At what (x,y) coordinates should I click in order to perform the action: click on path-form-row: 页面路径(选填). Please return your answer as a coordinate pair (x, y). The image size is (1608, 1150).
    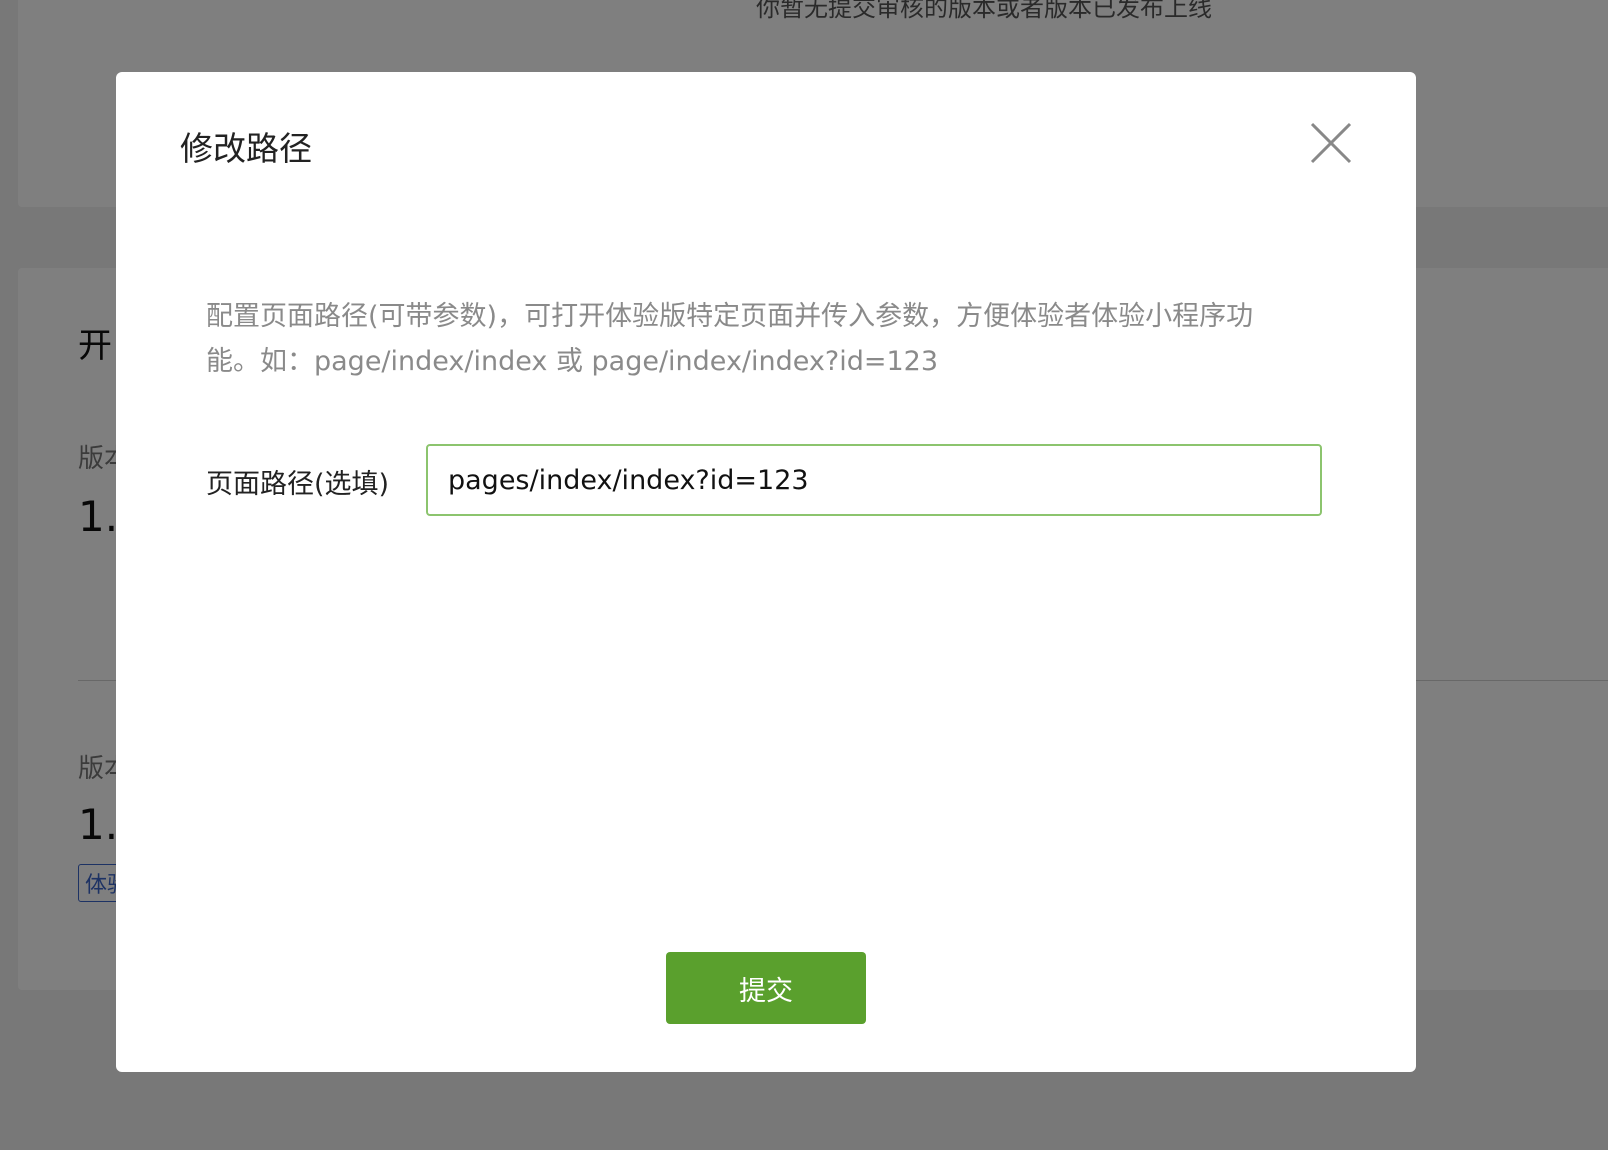
    Looking at the image, I should click on (766, 480).